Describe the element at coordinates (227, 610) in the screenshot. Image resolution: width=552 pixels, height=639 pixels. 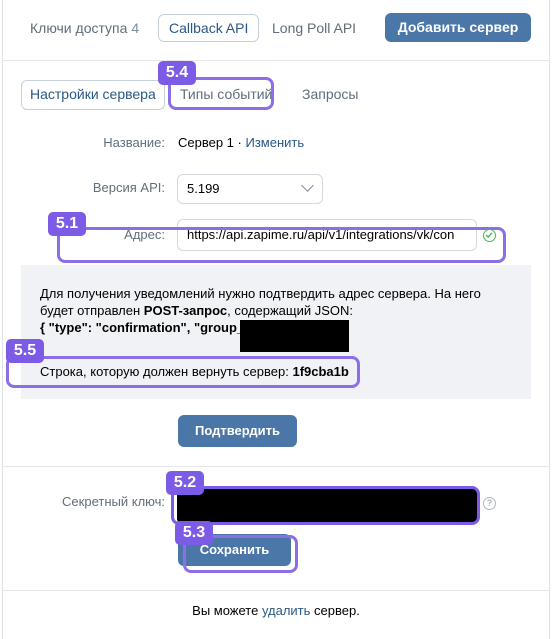
I see `footer-pre: Вы можете` at that location.